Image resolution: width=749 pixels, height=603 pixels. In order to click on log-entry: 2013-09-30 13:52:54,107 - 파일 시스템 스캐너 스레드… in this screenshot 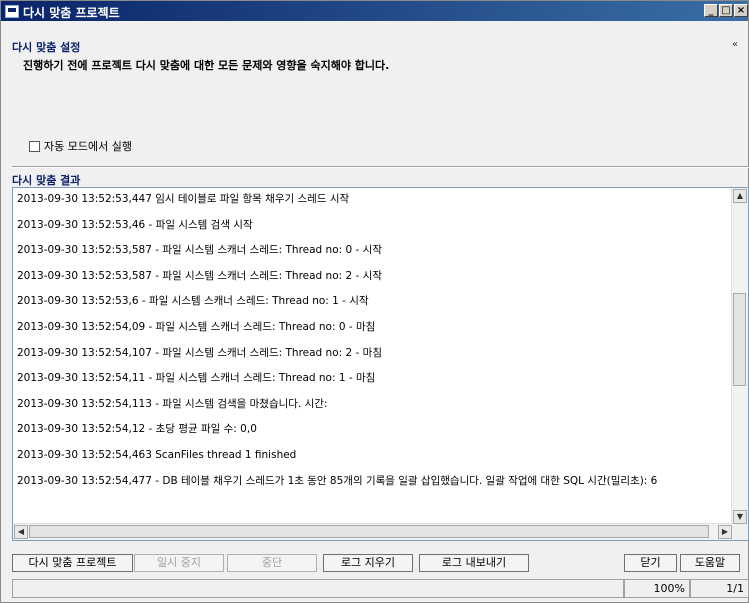, I will do `click(199, 352)`.